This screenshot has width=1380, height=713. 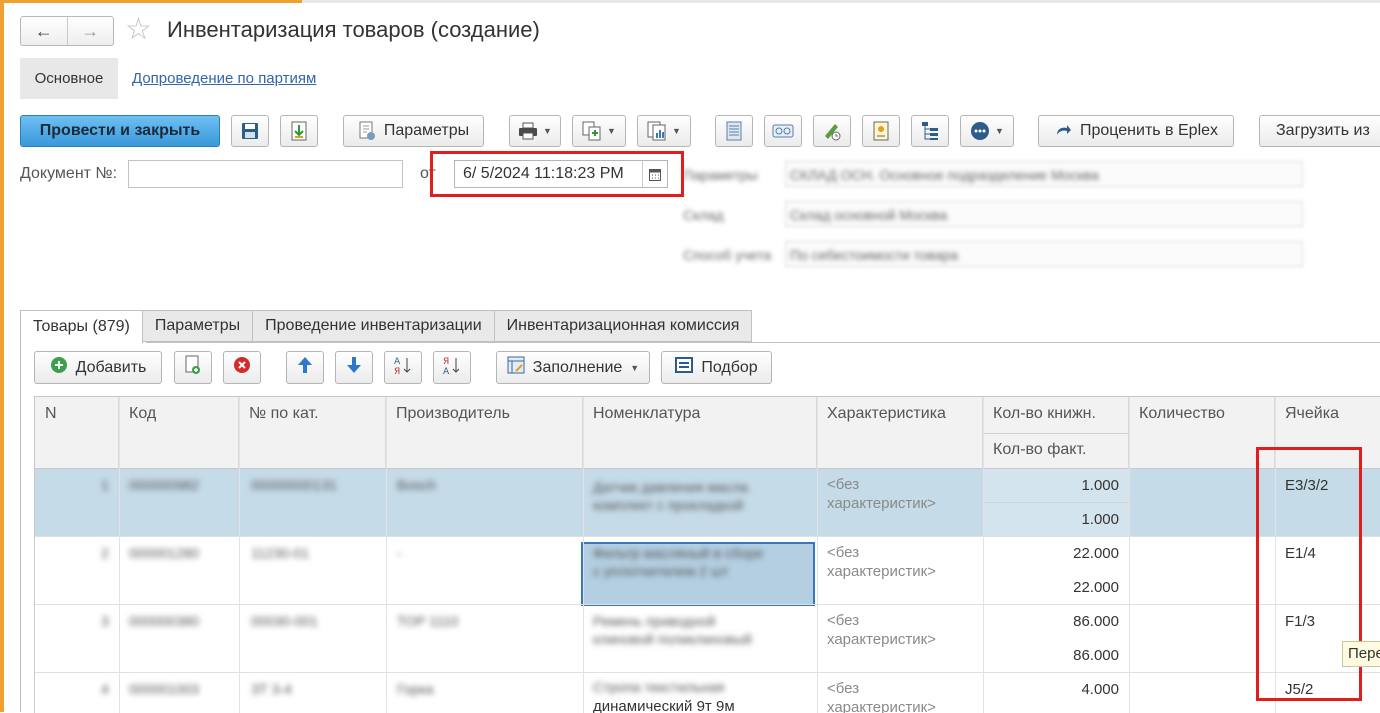 I want to click on copy-row-button, so click(x=193, y=367).